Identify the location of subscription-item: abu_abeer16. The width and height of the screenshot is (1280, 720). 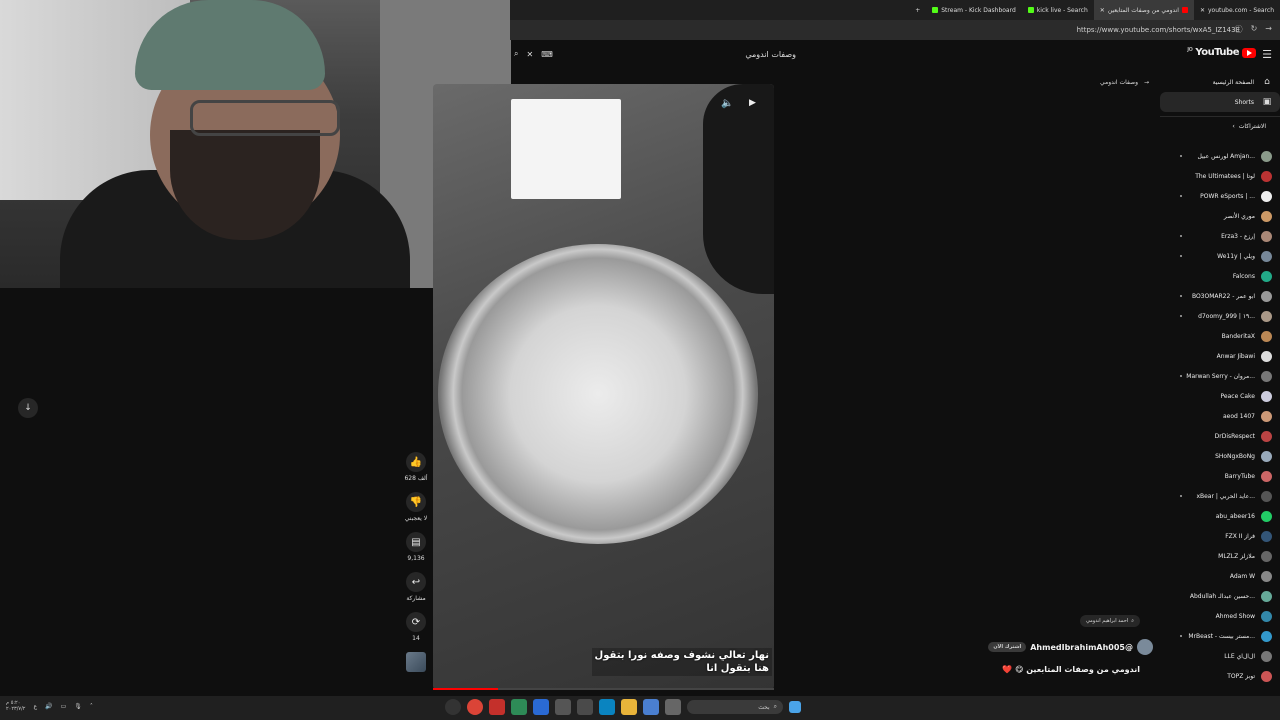
(1224, 516).